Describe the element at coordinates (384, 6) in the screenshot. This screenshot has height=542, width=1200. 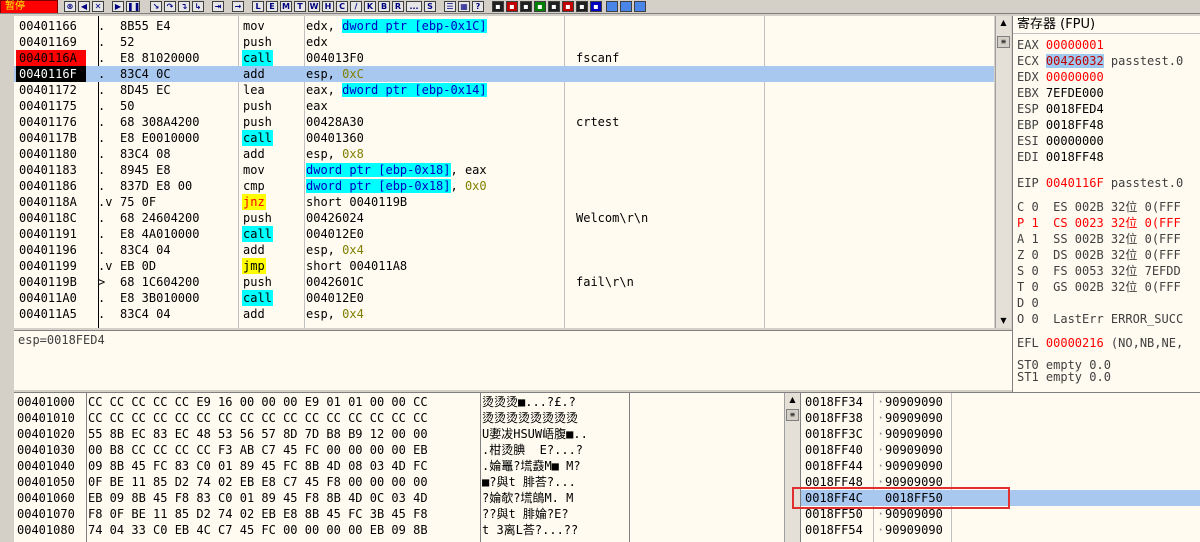
I see `toolbar-button-b: B` at that location.